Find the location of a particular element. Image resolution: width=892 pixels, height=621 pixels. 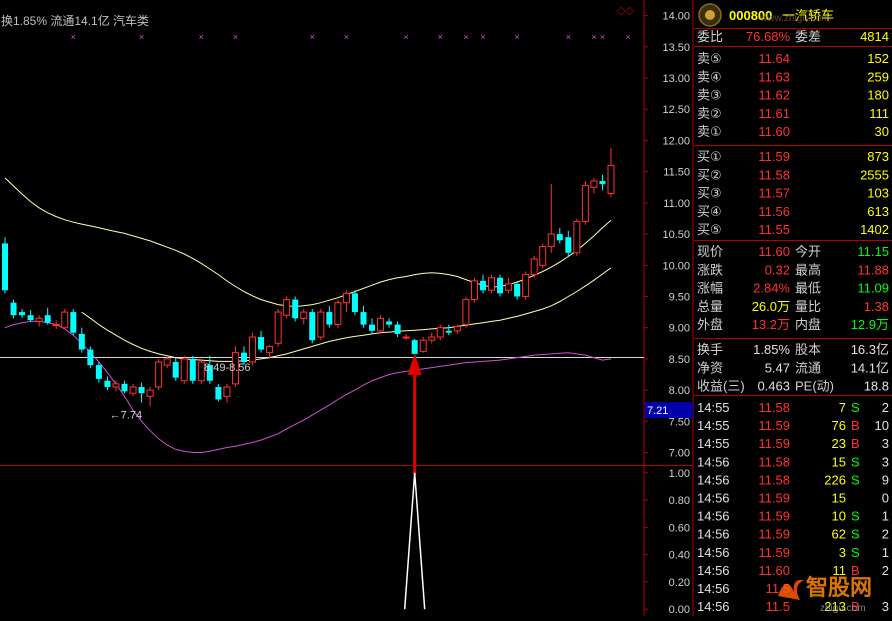

bid-label: 买① is located at coordinates (709, 156).